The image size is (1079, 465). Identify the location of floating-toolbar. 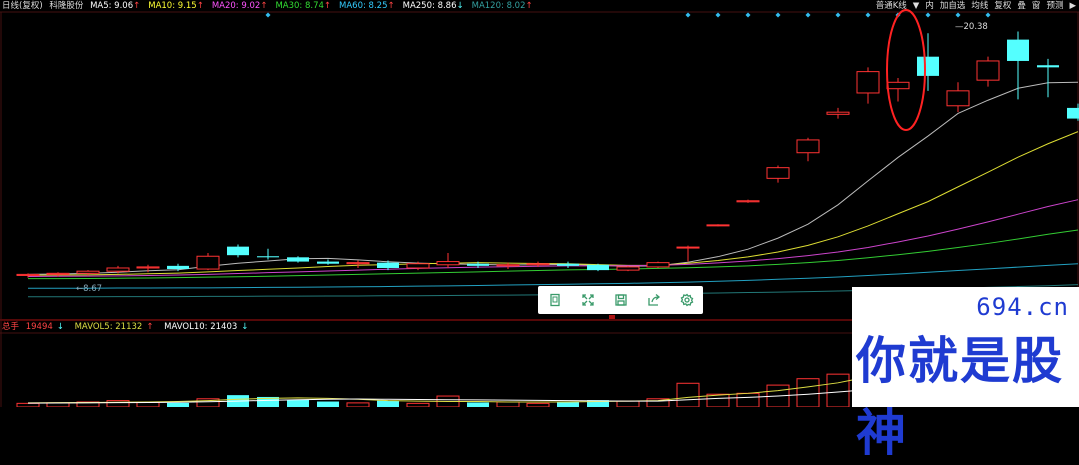
(620, 300).